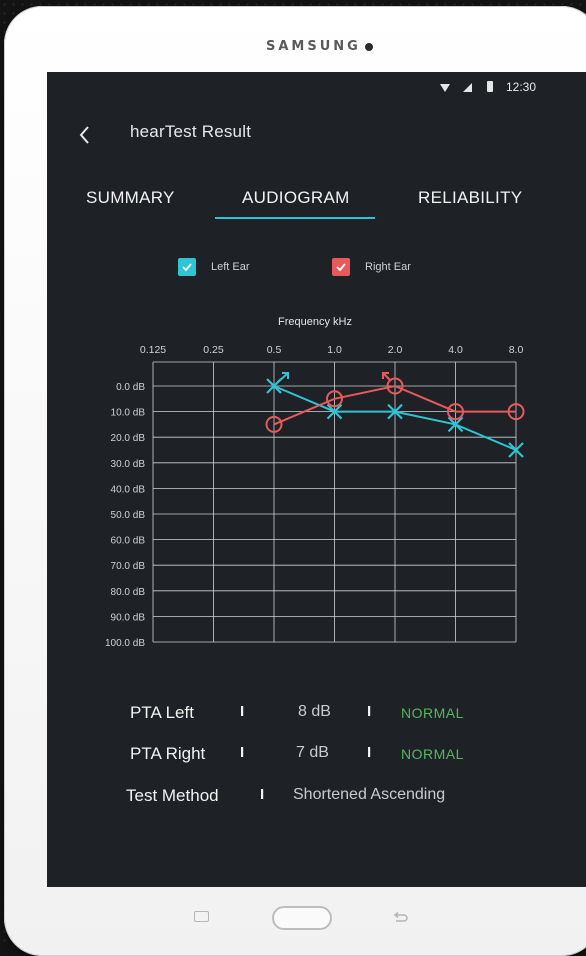 The width and height of the screenshot is (586, 956). Describe the element at coordinates (432, 713) in the screenshot. I see `pta-left-status: NORMAL` at that location.